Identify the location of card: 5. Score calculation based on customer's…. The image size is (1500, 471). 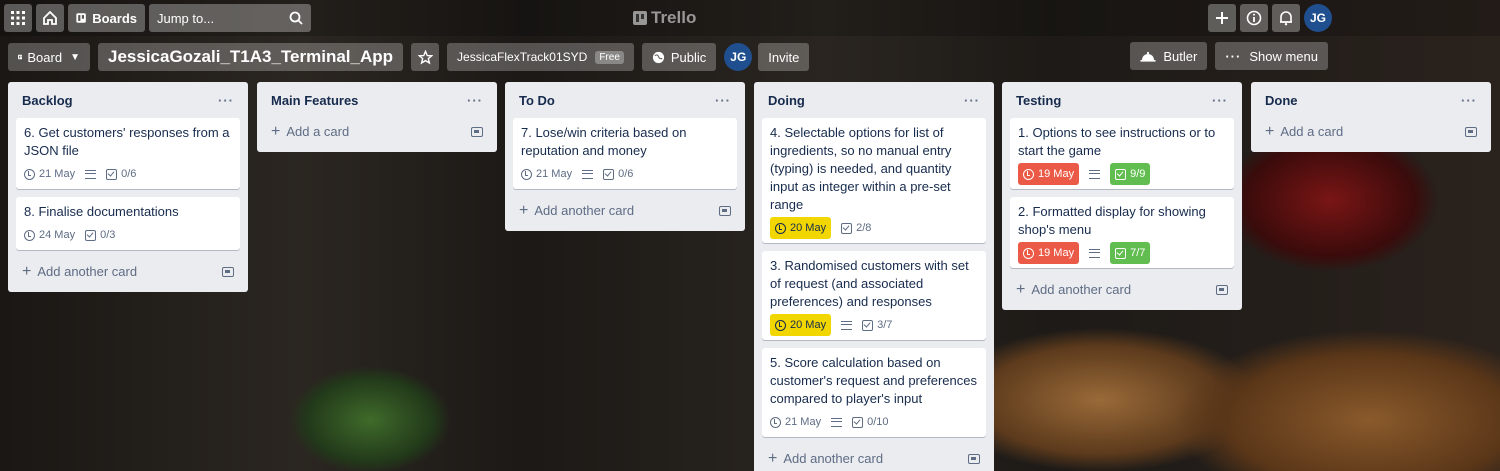
(874, 392).